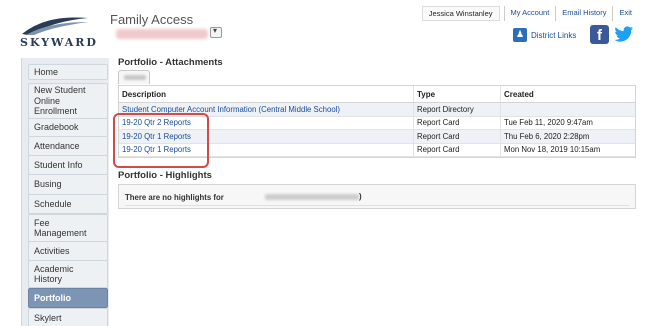 The width and height of the screenshot is (650, 326). I want to click on table-header: Description Type Created, so click(377, 94).